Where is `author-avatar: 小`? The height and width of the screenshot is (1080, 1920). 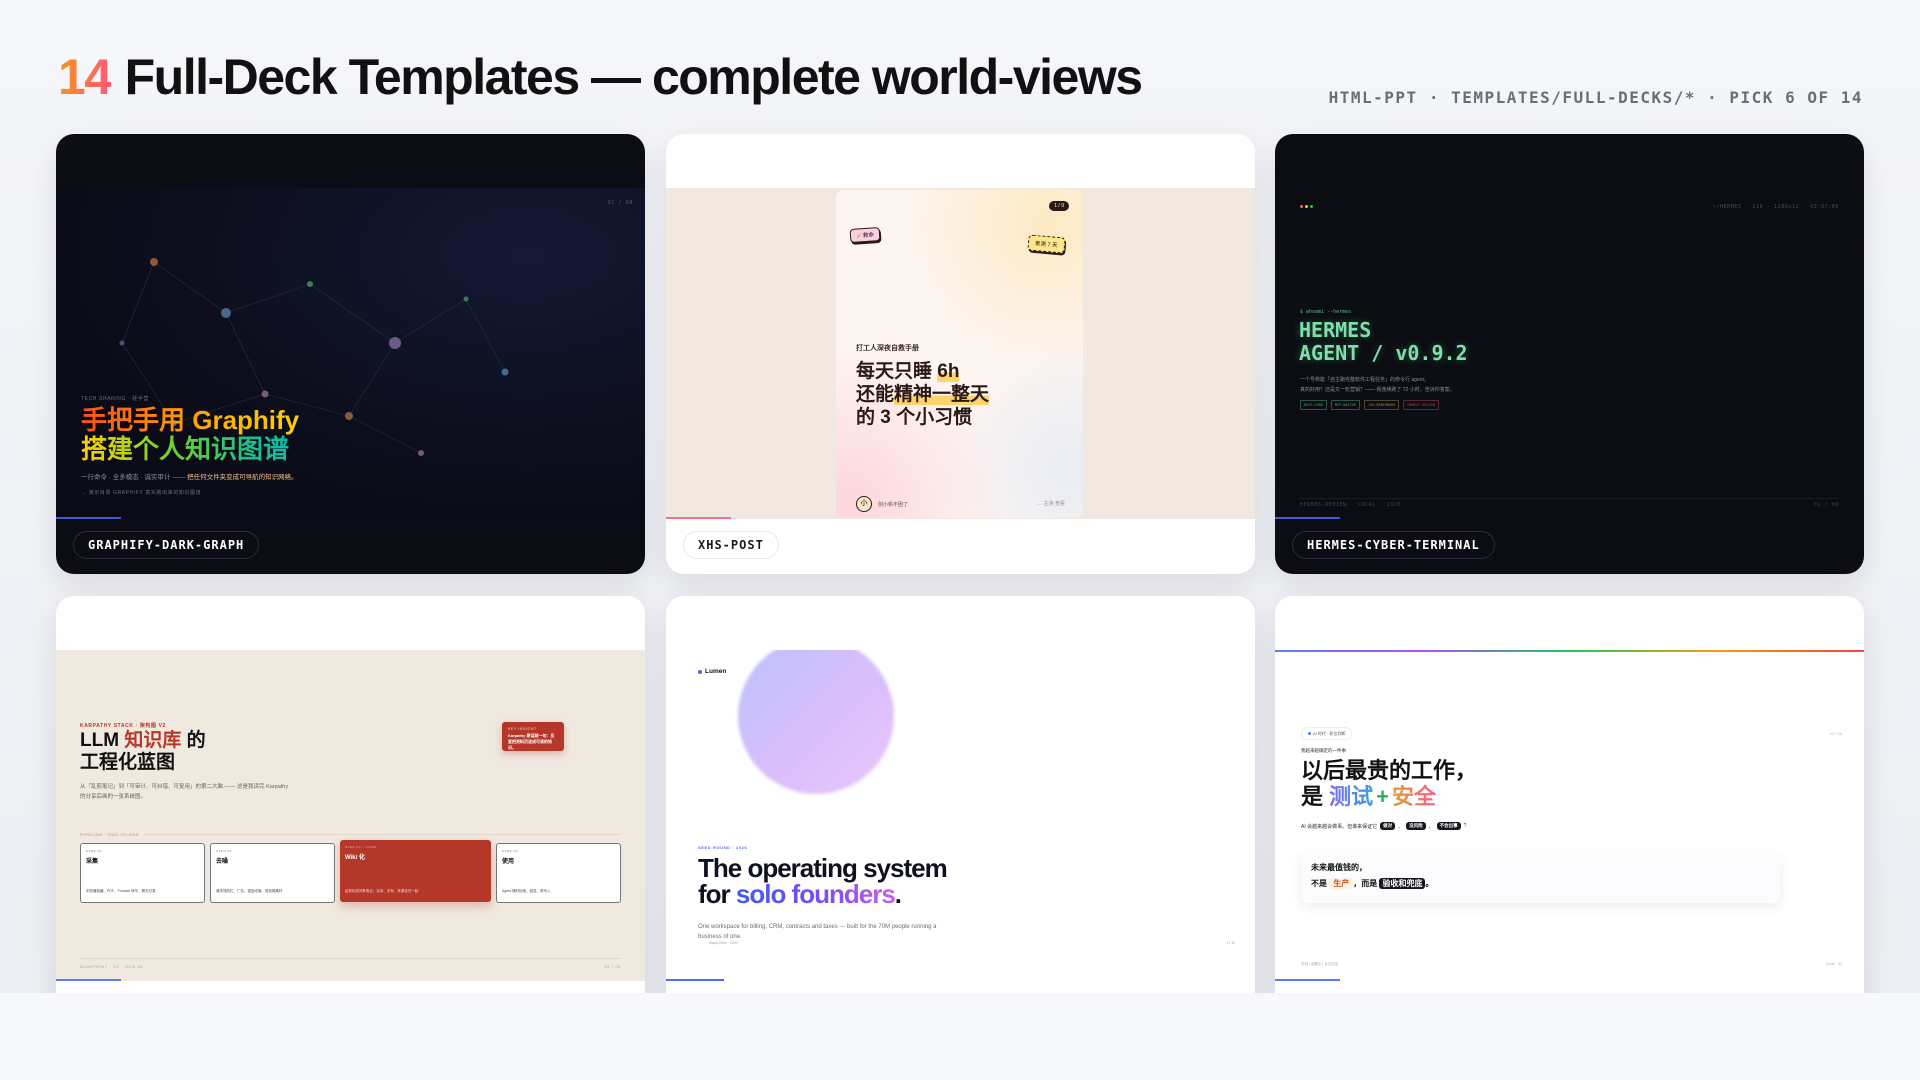 author-avatar: 小 is located at coordinates (864, 504).